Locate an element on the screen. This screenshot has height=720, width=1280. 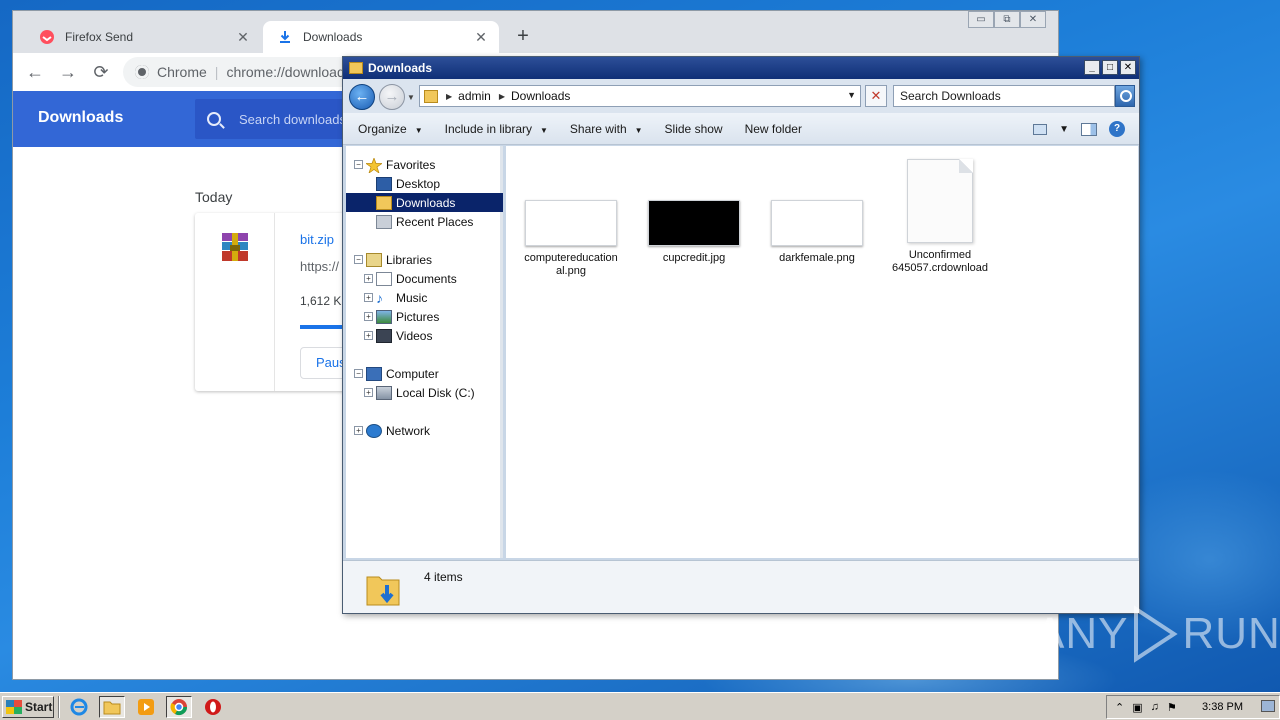
nav-label: Desktop is located at coordinates (418, 183).